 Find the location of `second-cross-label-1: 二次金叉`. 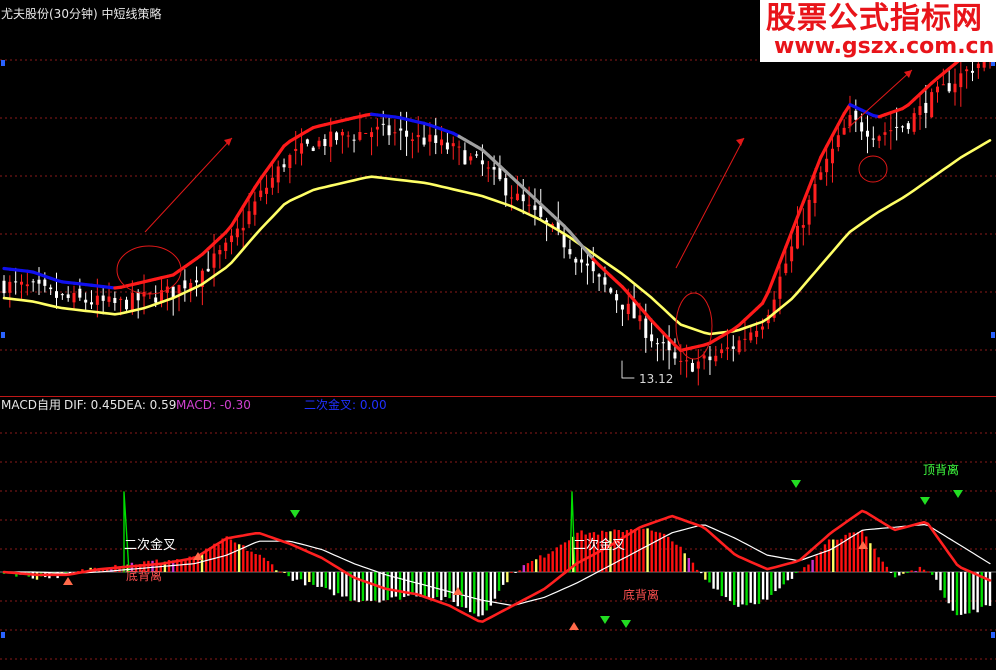

second-cross-label-1: 二次金叉 is located at coordinates (150, 545).